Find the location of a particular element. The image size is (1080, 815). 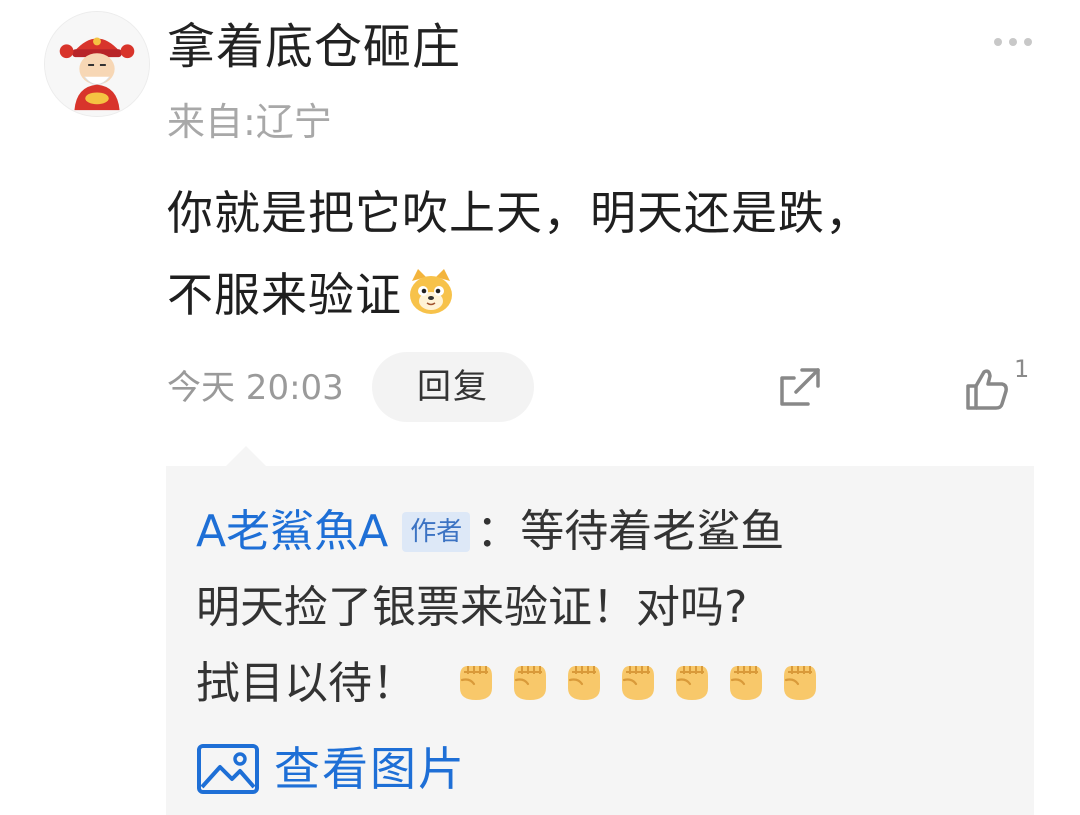

reply-line-1: A老鯊魚A 作者 ：等待着老鲨鱼 is located at coordinates (606, 532).